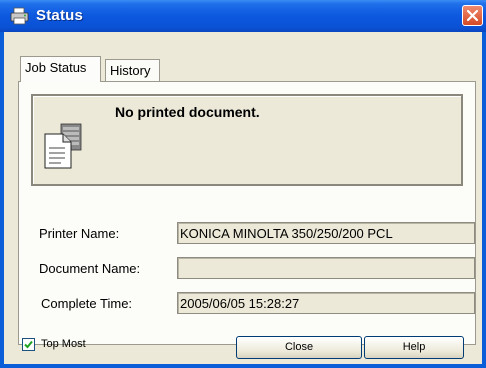 The width and height of the screenshot is (486, 368). What do you see at coordinates (79, 233) in the screenshot?
I see `printer-name-label: Printer Name:` at bounding box center [79, 233].